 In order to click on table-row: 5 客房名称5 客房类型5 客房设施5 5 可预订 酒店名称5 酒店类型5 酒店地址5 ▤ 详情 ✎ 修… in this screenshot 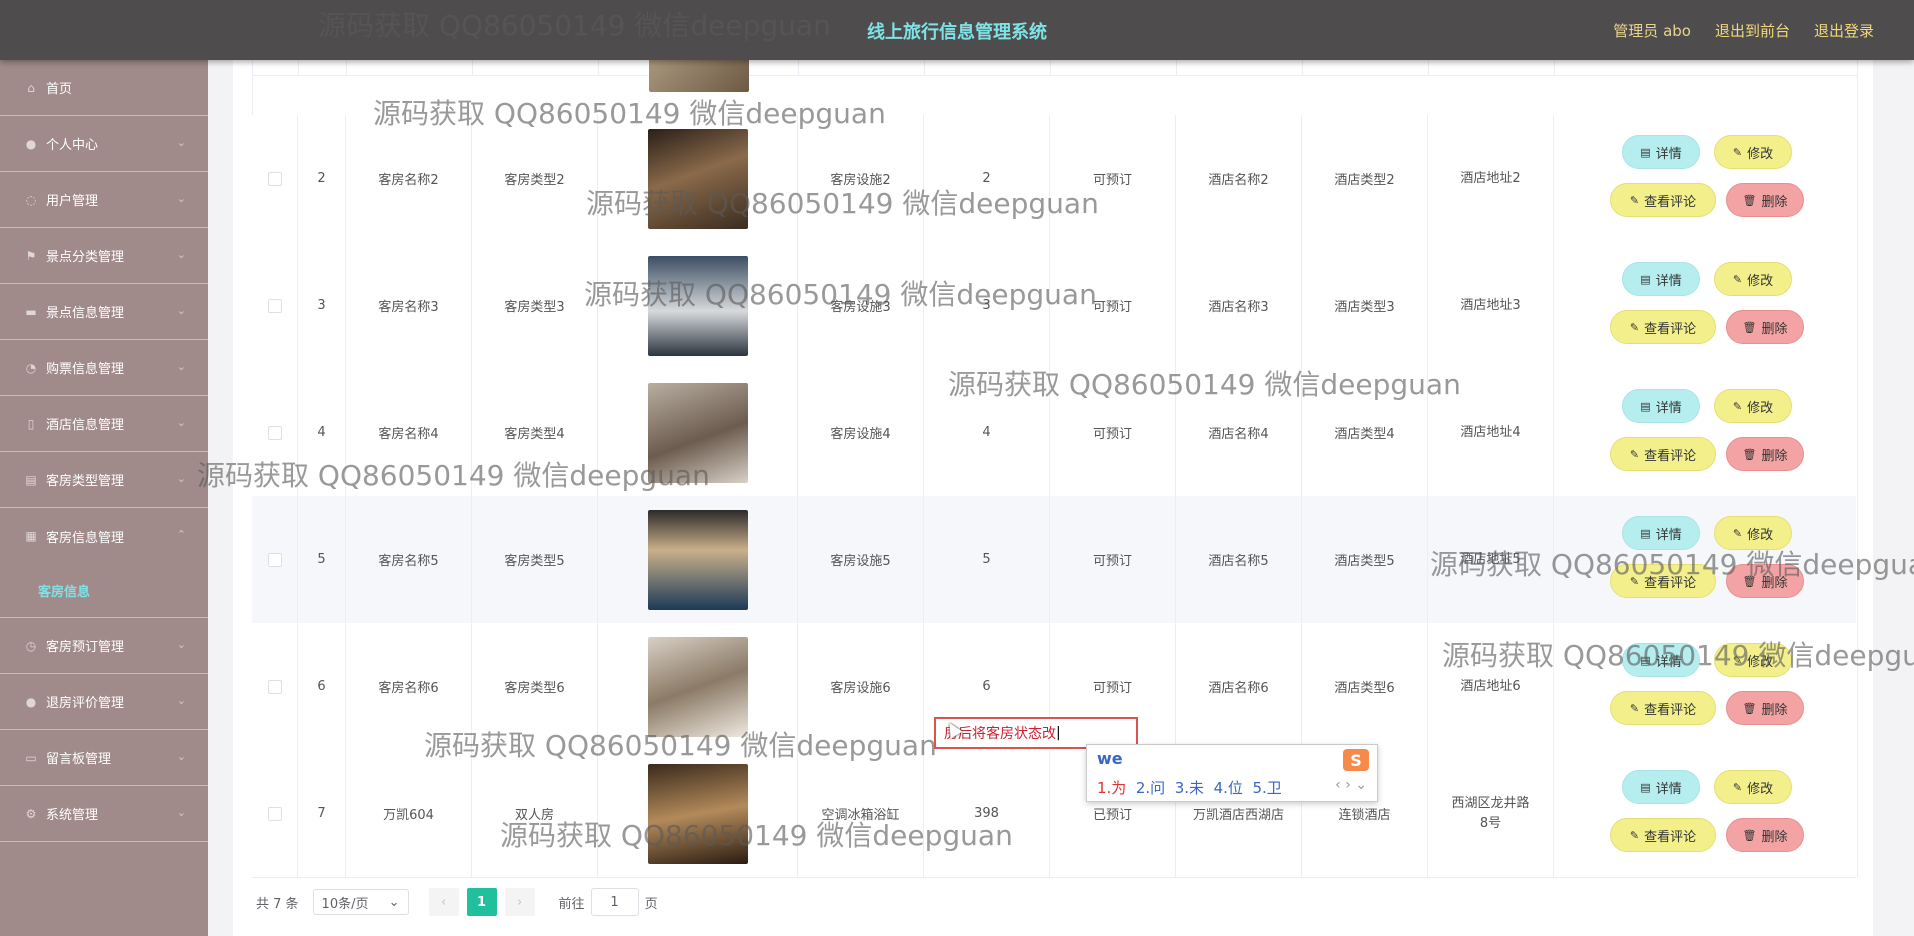, I will do `click(1054, 560)`.